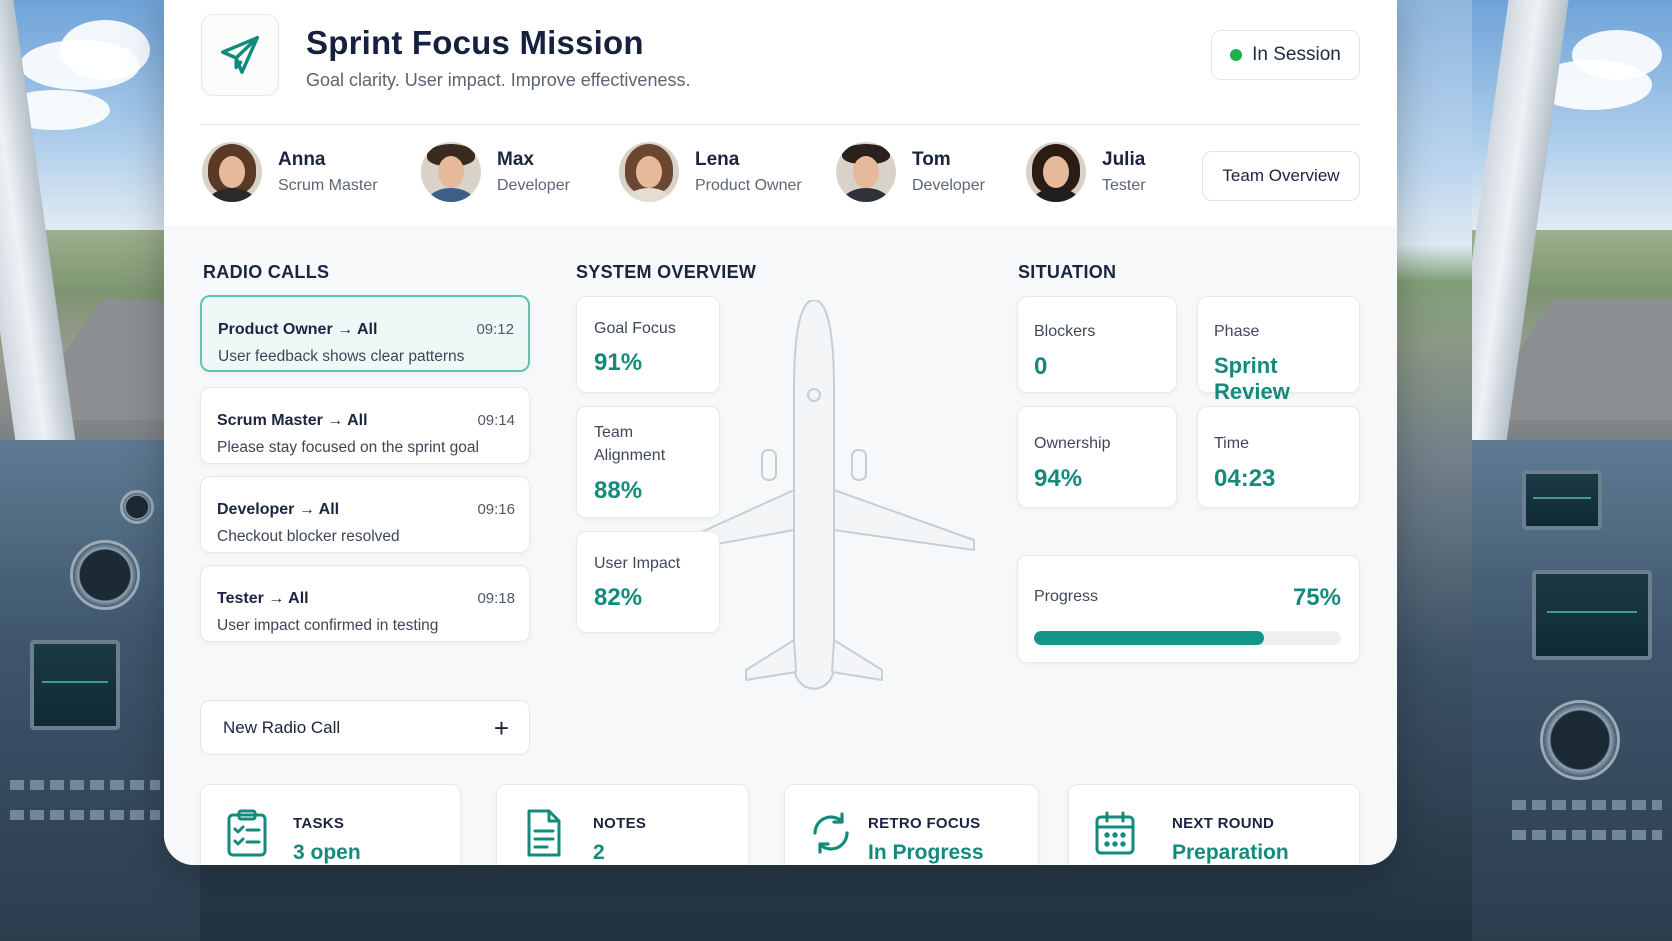 The width and height of the screenshot is (1672, 941). Describe the element at coordinates (618, 490) in the screenshot. I see `metric-value: 88%` at that location.